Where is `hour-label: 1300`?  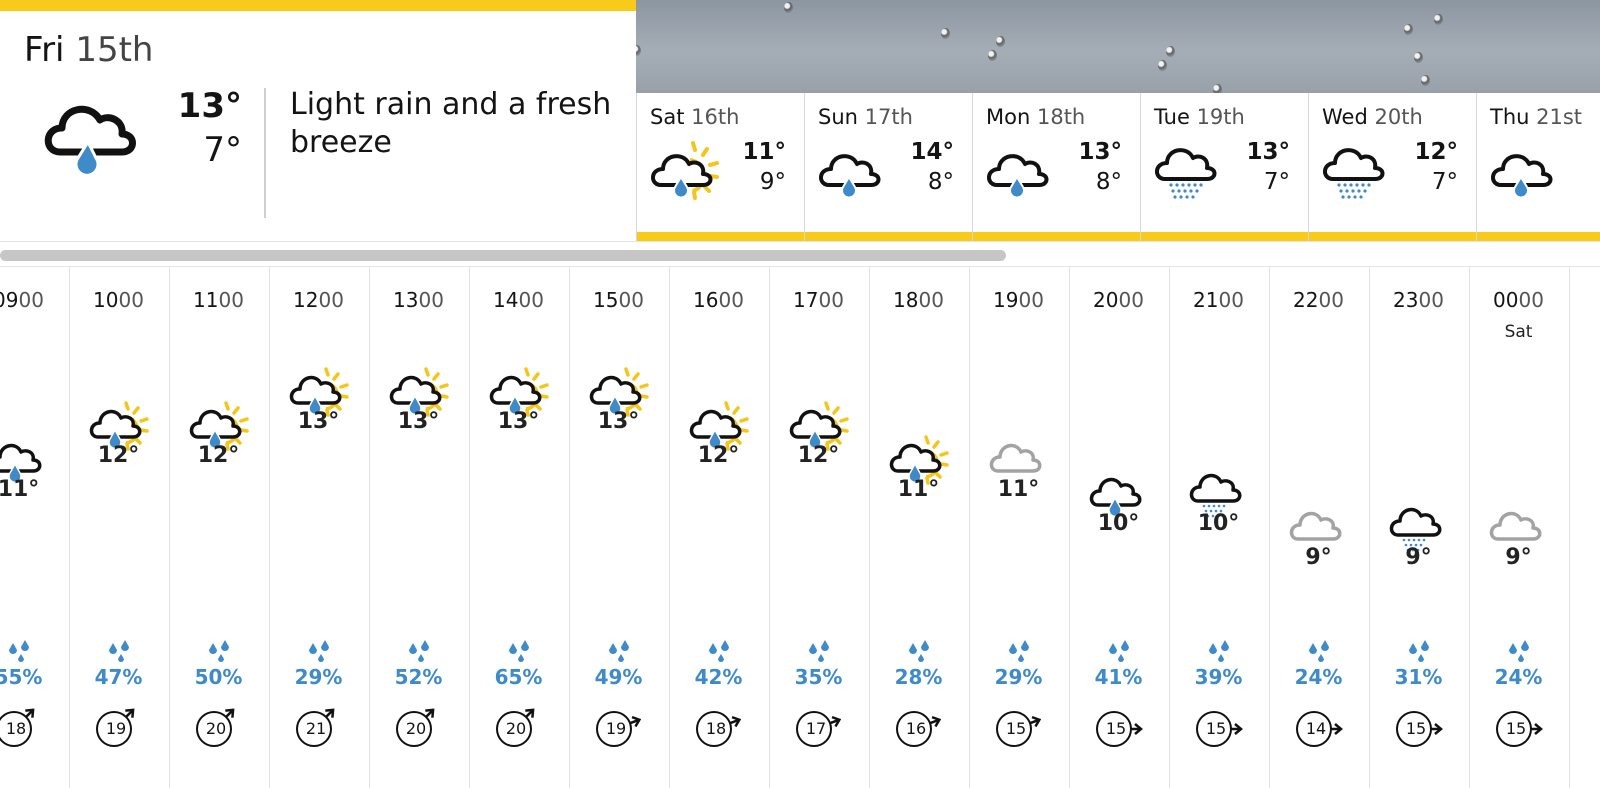
hour-label: 1300 is located at coordinates (418, 300).